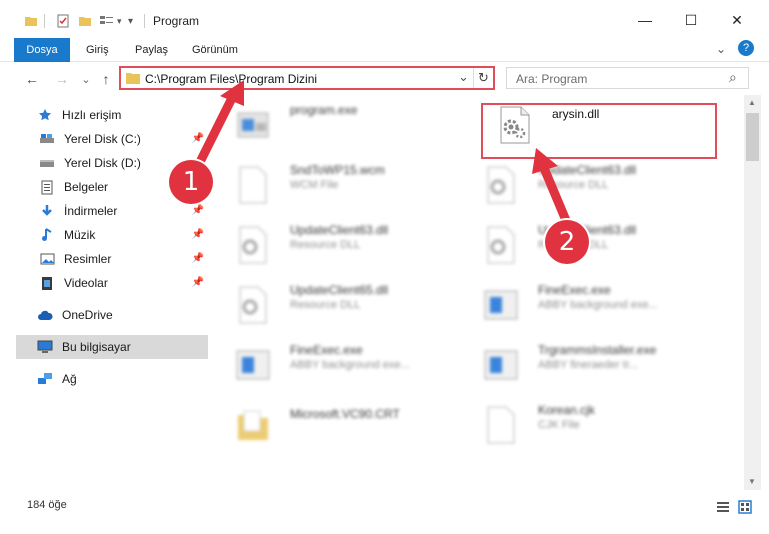 This screenshot has width=769, height=534. I want to click on annotation-marker-1: 1, so click(191, 182).